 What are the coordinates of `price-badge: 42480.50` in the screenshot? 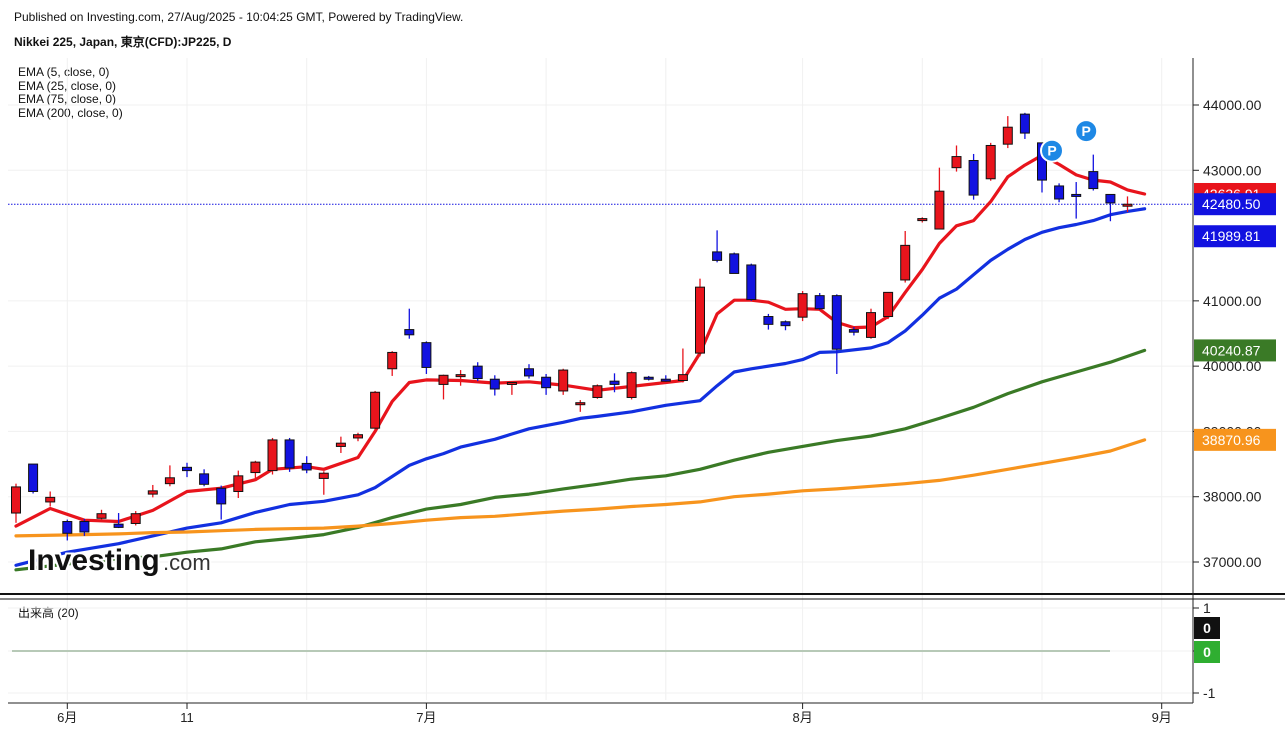 It's located at (1235, 204).